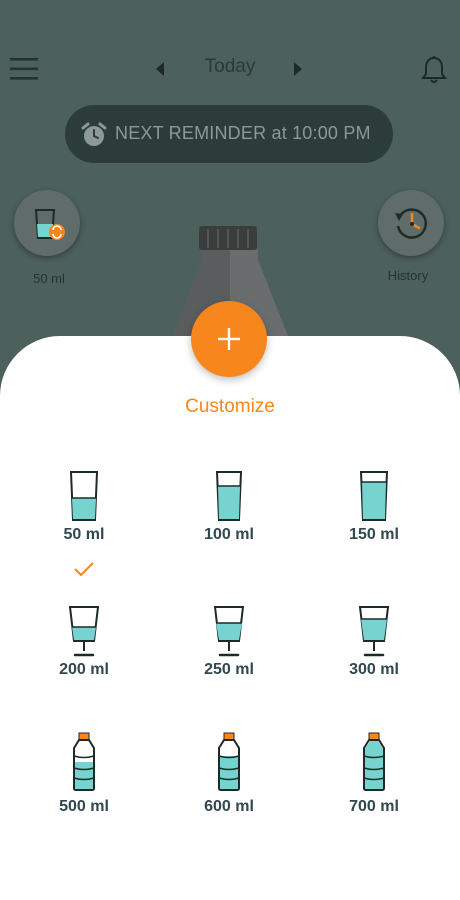 The height and width of the screenshot is (900, 460). I want to click on option-label: 500 ml, so click(84, 806).